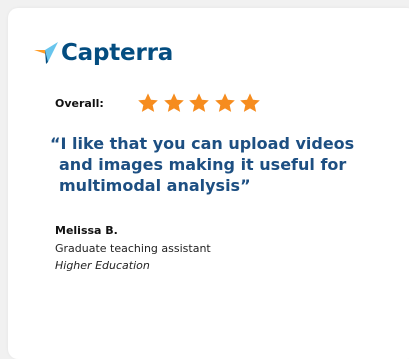 The width and height of the screenshot is (409, 359). I want to click on reviewer-name: Melissa B., so click(86, 230).